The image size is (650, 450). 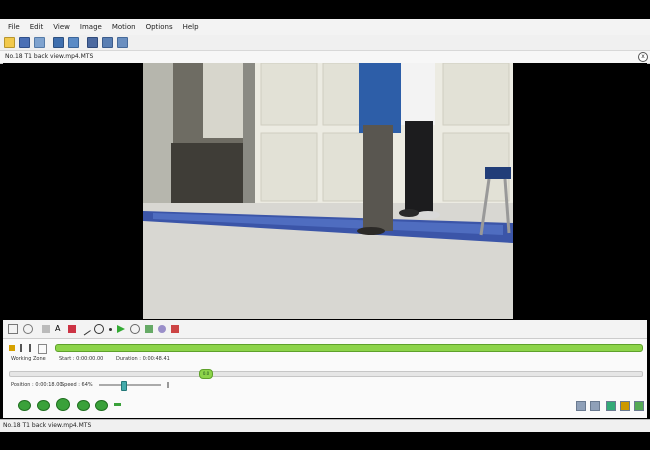 I want to click on menu-options: Options, so click(x=159, y=27).